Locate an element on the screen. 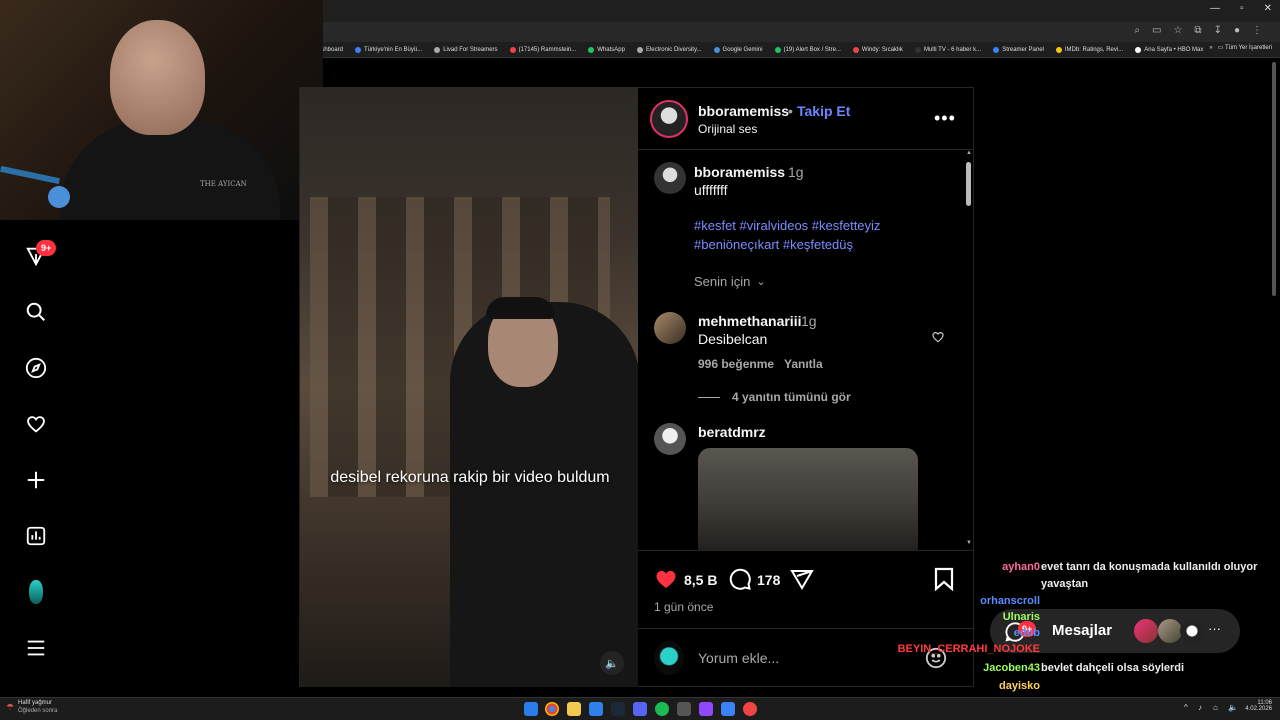 Image resolution: width=1280 pixels, height=720 pixels. browser-menu-icon: ⋮ is located at coordinates (1257, 30).